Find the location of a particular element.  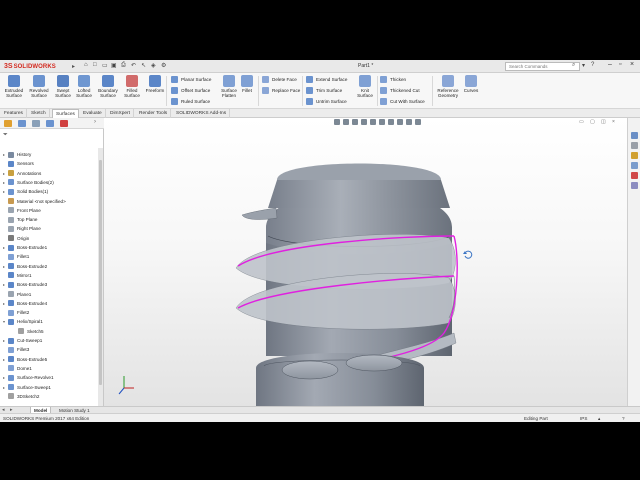

search-icon: ⌕ is located at coordinates (573, 65).